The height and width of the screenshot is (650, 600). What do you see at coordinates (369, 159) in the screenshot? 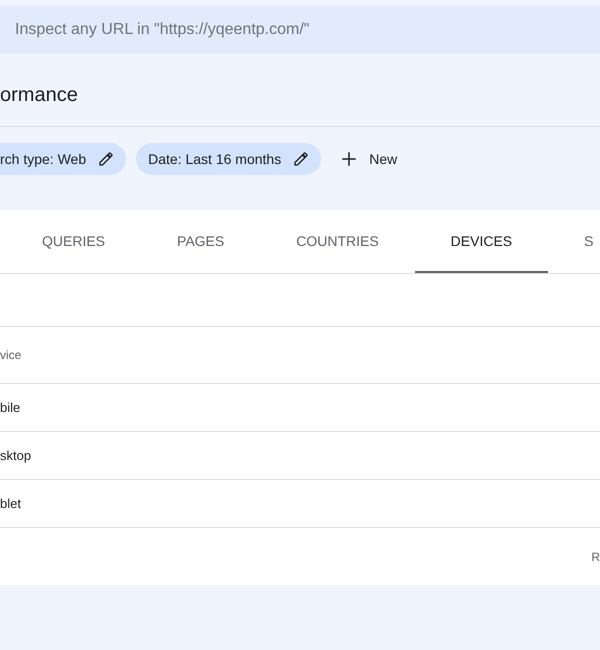
I see `new-filter-button: New` at bounding box center [369, 159].